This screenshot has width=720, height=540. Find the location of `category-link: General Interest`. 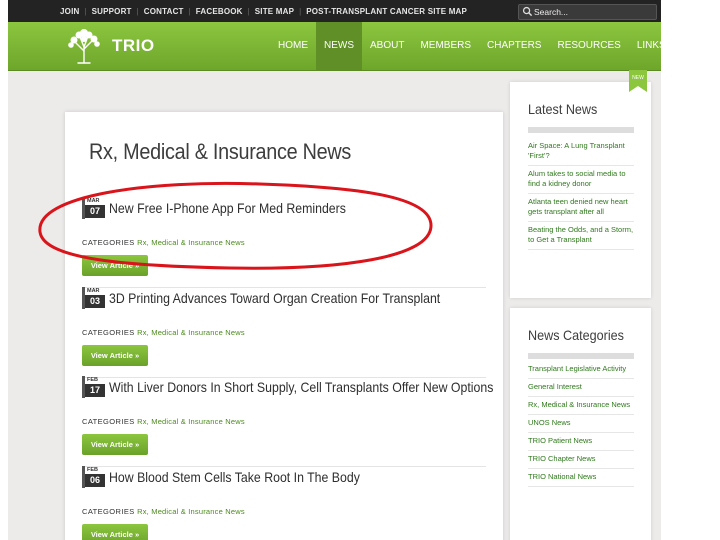

category-link: General Interest is located at coordinates (581, 388).